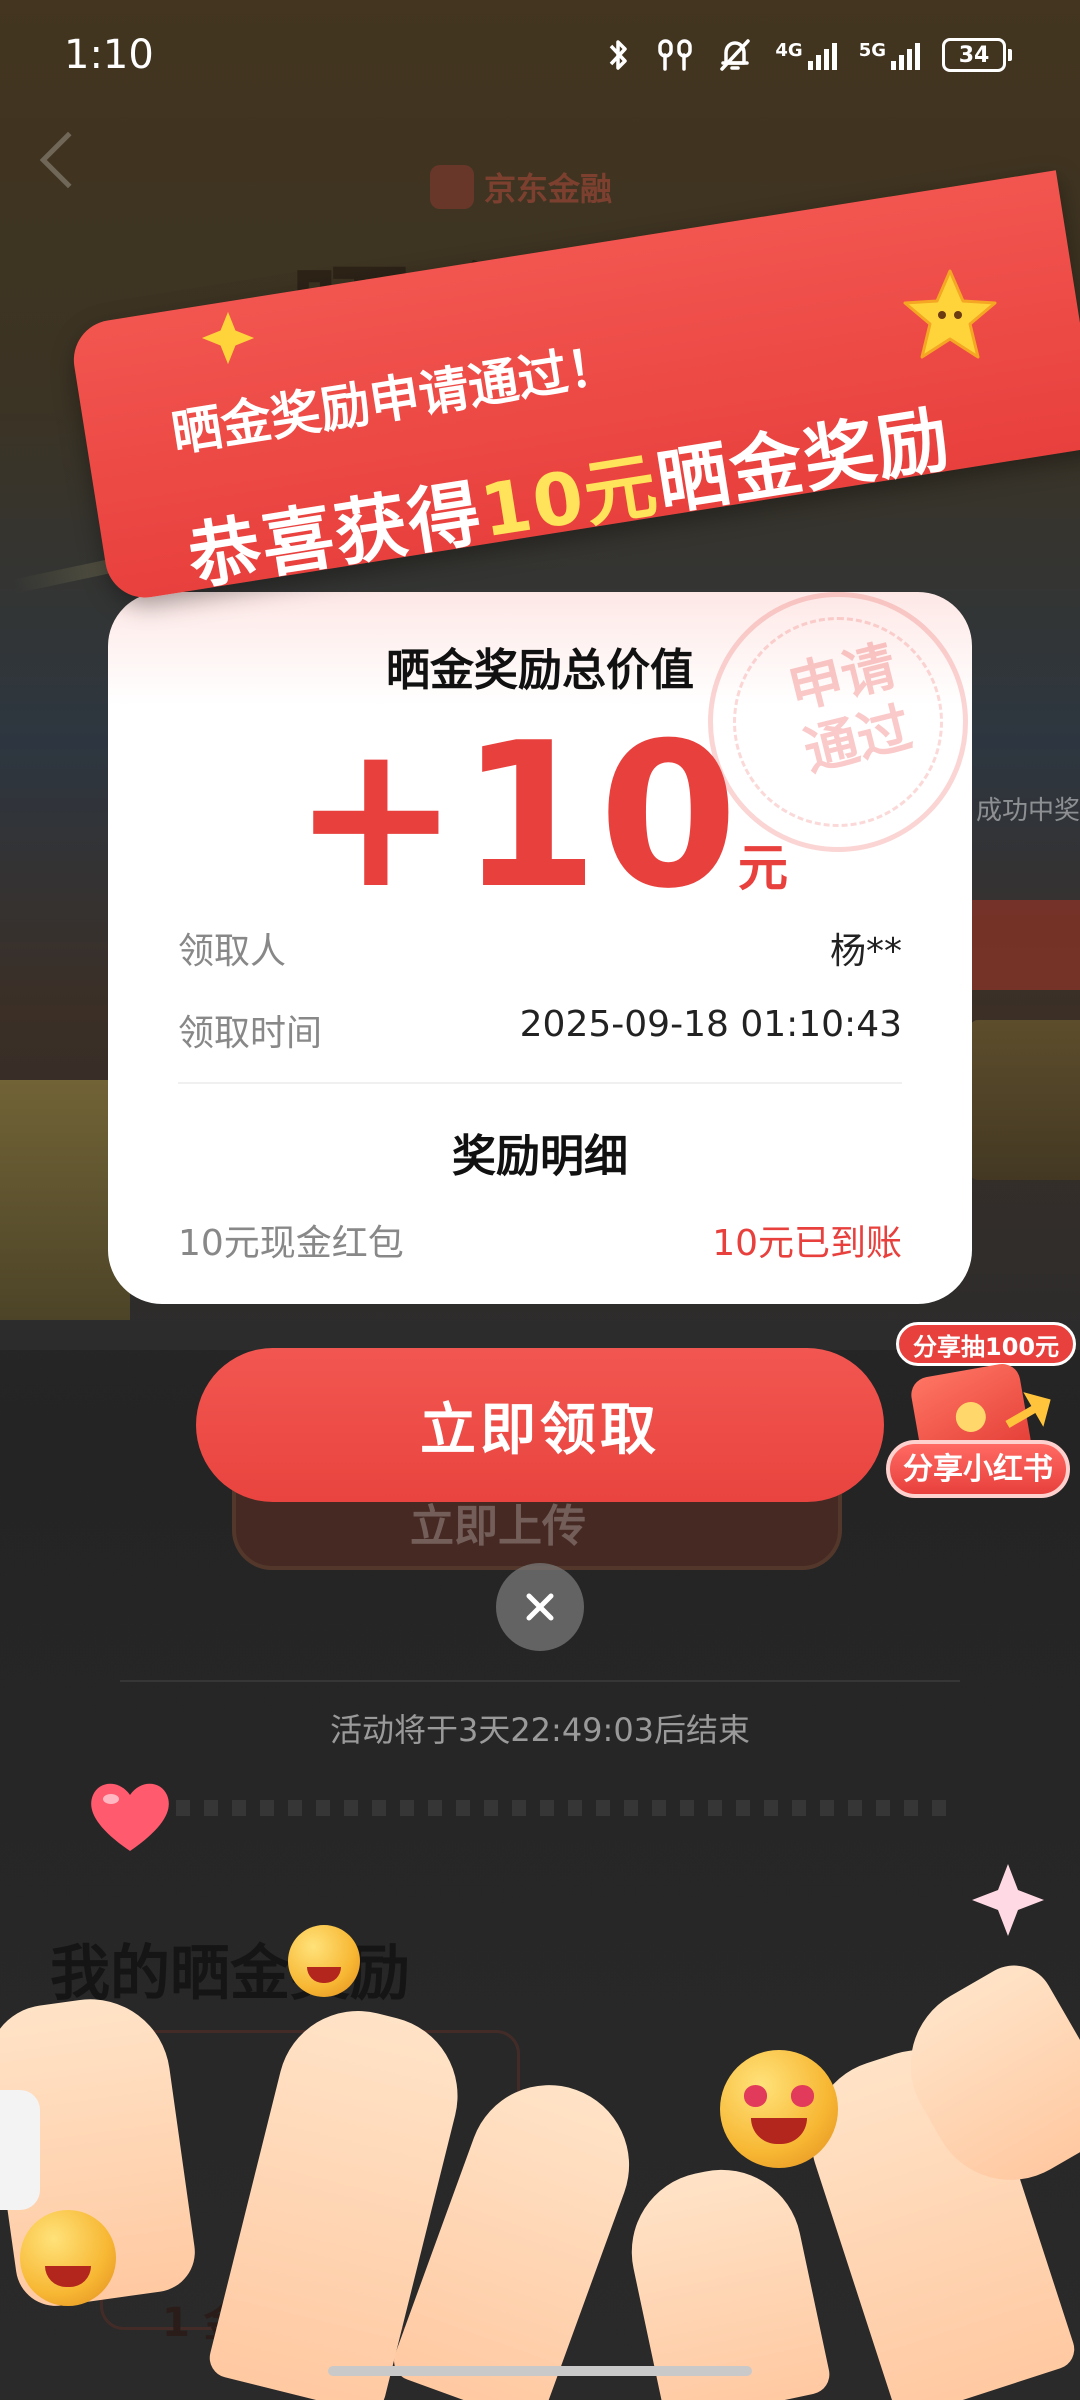 The image size is (1080, 2400). I want to click on signal-4g-icon: 4G, so click(806, 55).